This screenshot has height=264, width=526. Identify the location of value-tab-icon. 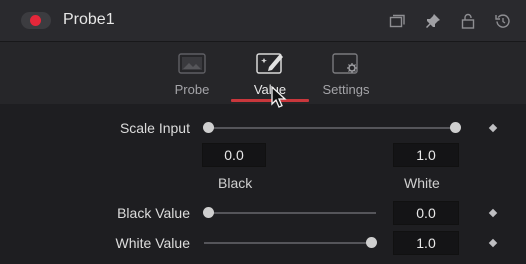
(270, 64).